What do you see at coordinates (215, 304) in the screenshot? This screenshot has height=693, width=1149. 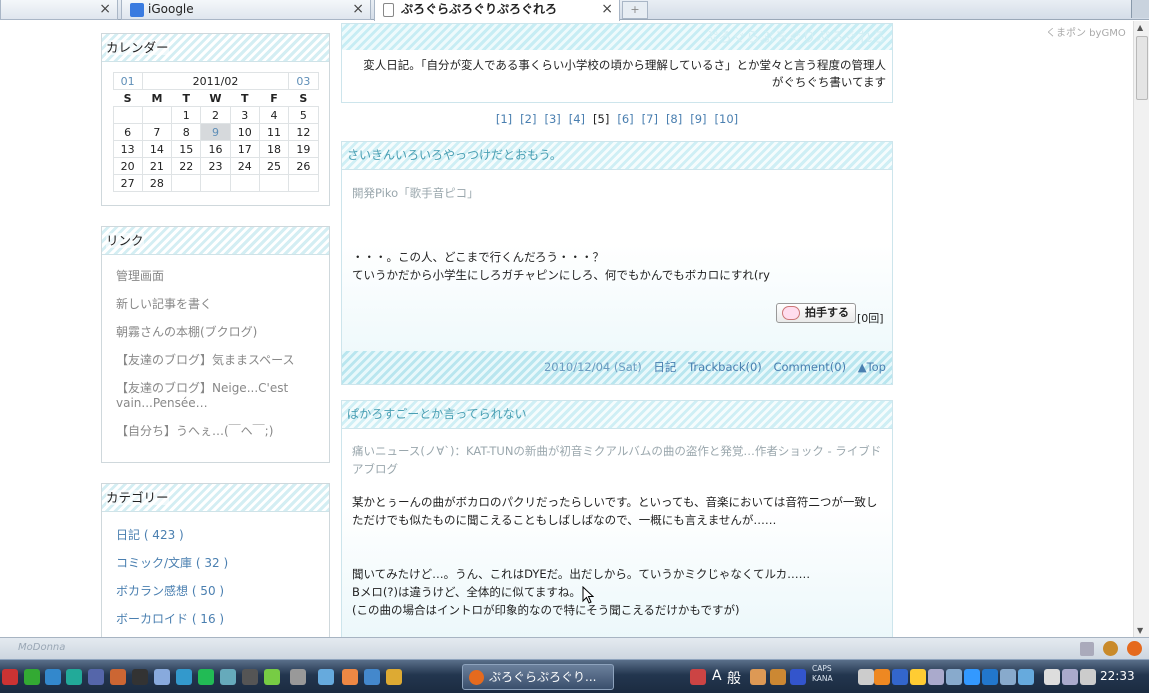 I see `link-item: 新しい記事を書く` at bounding box center [215, 304].